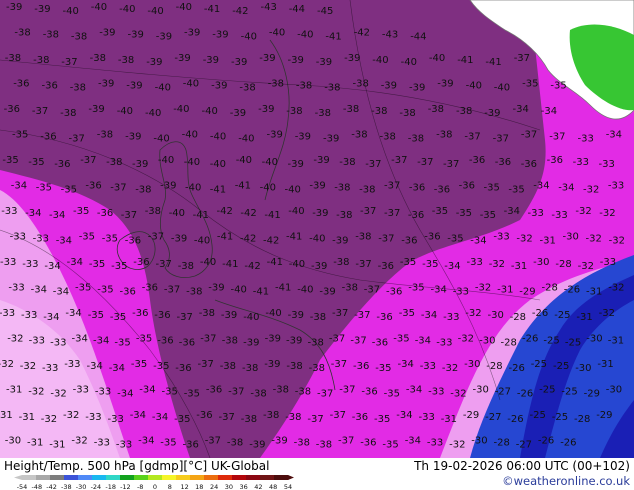 The width and height of the screenshot is (634, 490). Describe the element at coordinates (271, 241) in the screenshot. I see `temp-label: -42` at that location.